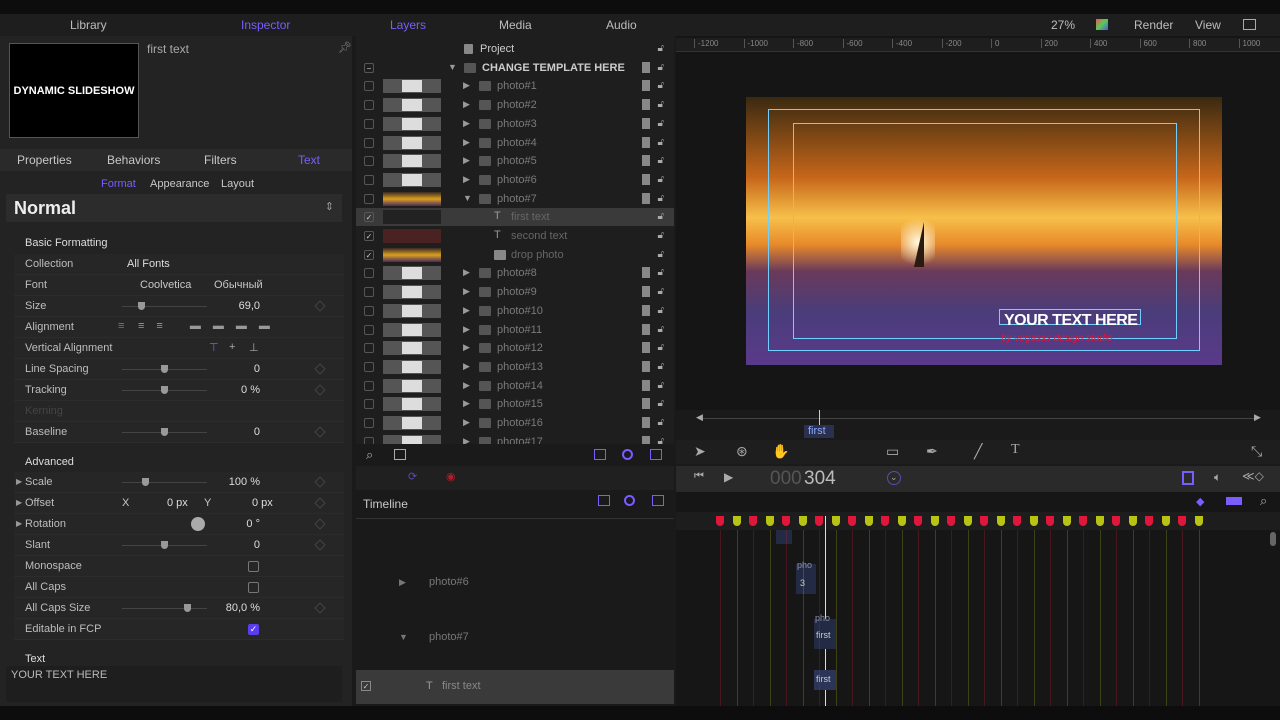  Describe the element at coordinates (164, 306) in the screenshot. I see `size-slider` at that location.